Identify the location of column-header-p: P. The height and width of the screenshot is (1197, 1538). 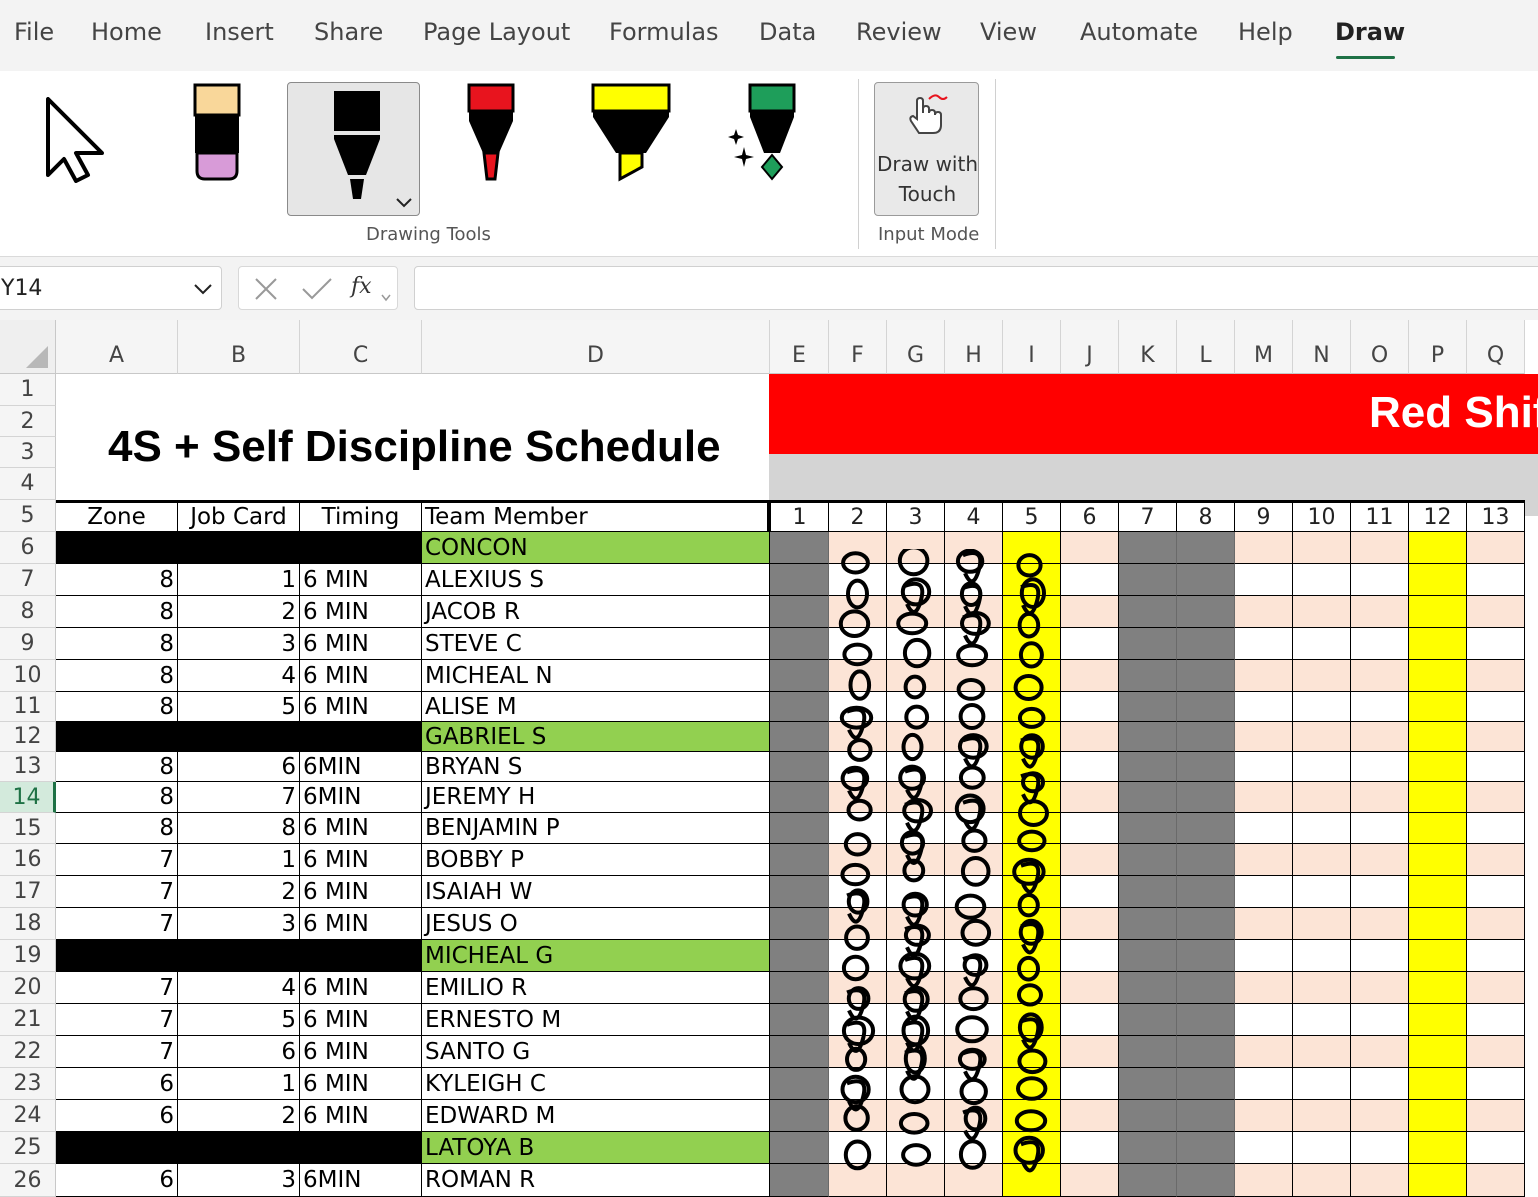
(1438, 347).